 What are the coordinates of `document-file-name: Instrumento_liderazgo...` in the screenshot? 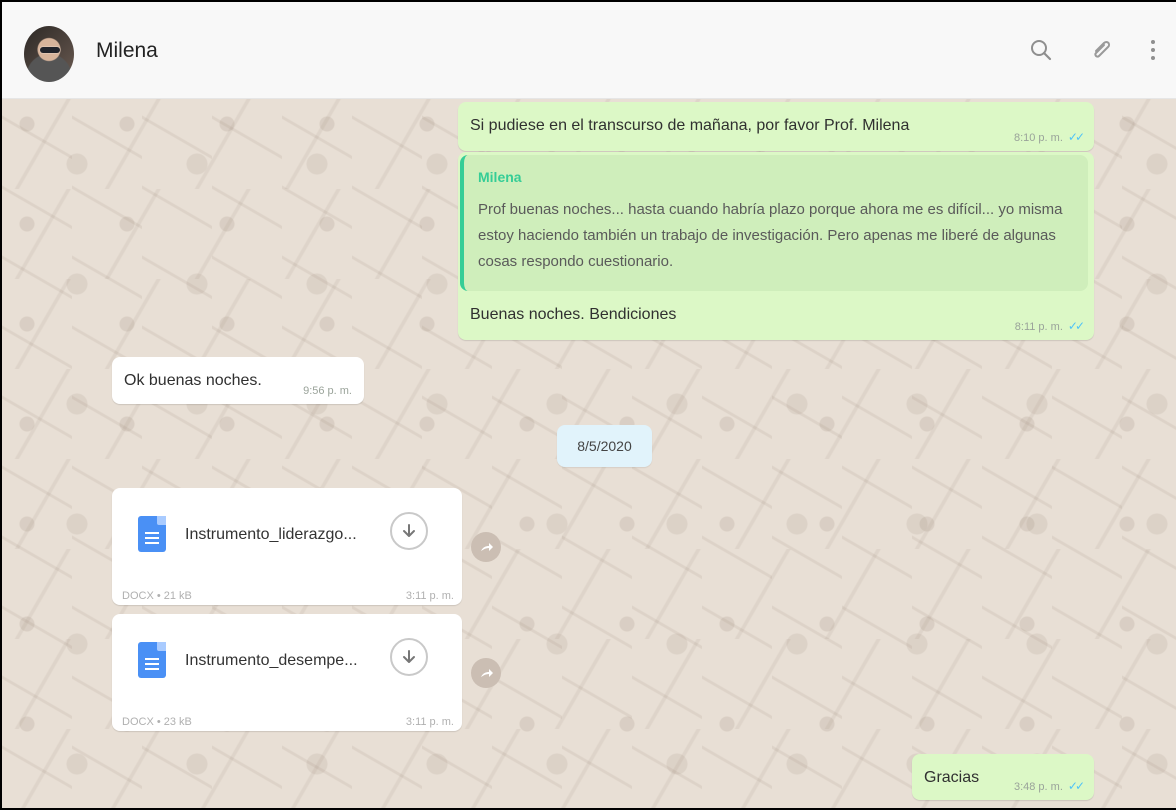 It's located at (271, 535).